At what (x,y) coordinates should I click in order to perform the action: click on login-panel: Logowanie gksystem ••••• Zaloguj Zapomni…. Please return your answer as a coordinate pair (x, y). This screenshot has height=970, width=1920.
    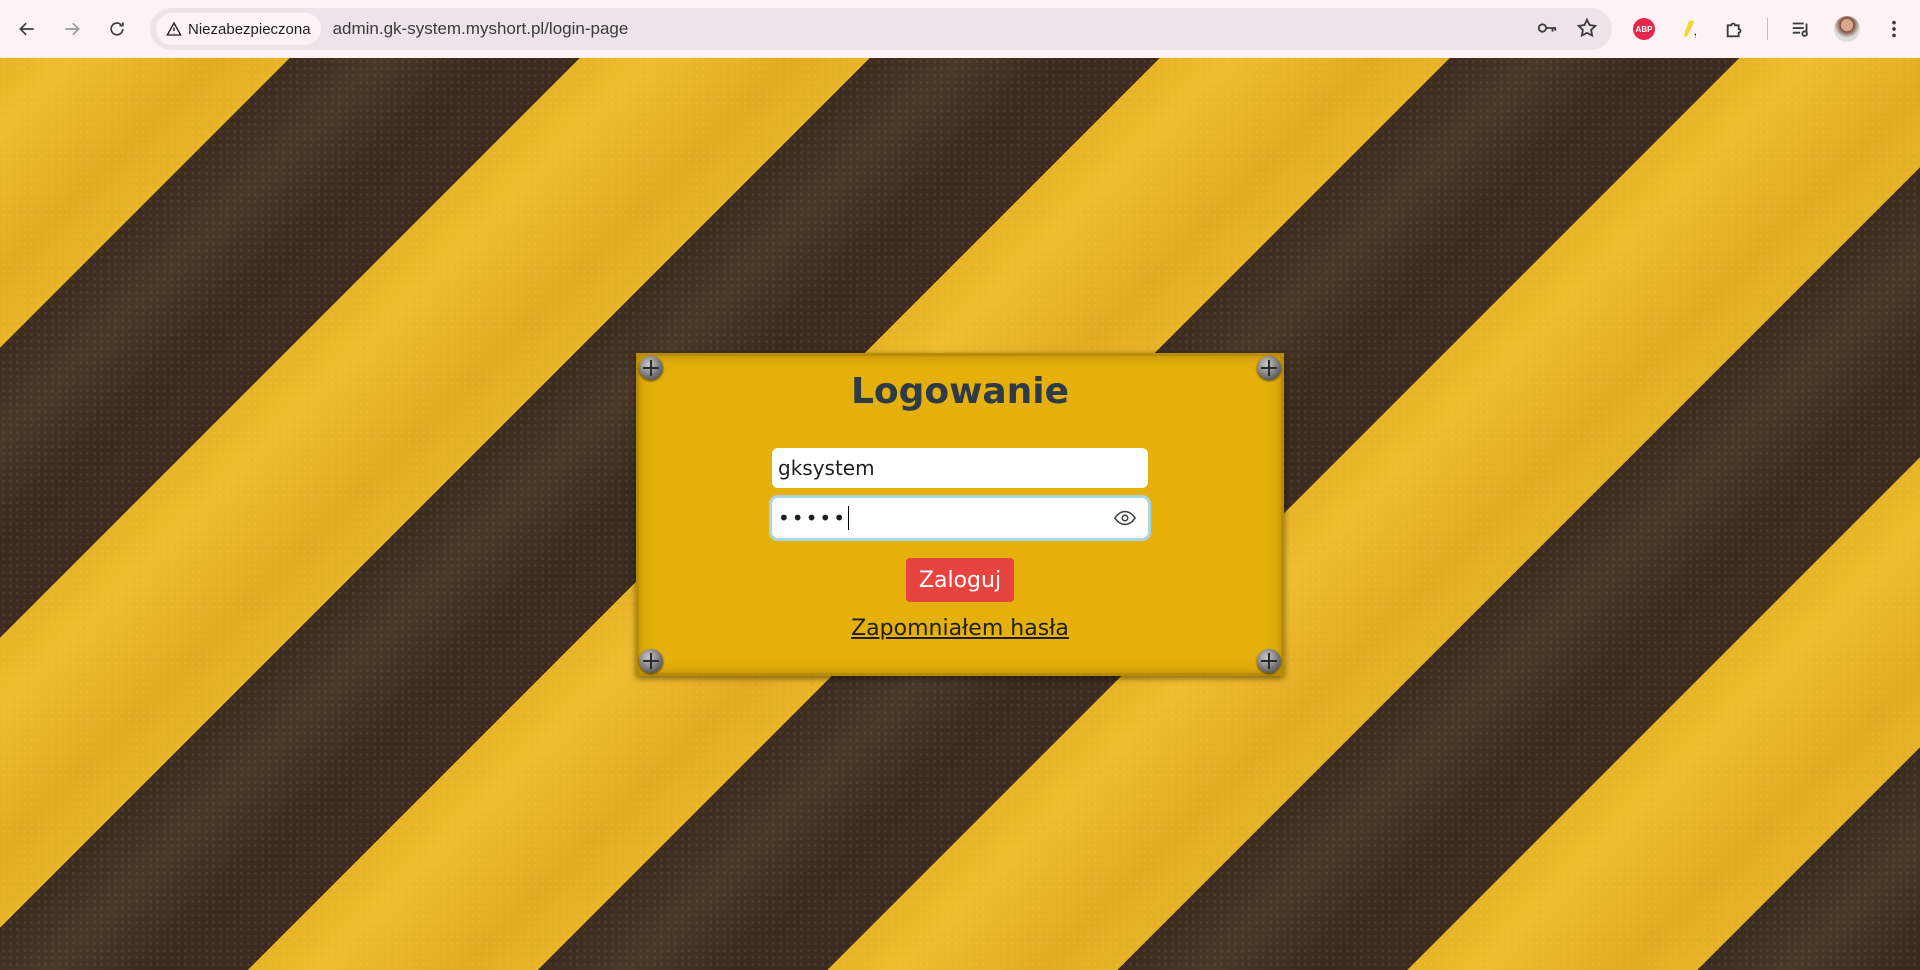
    Looking at the image, I should click on (960, 514).